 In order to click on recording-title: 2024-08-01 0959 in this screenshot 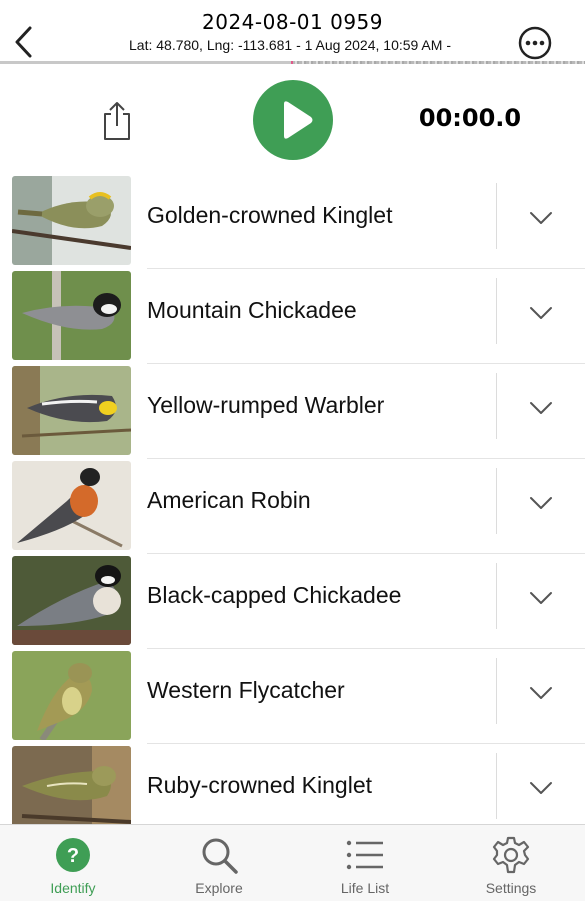, I will do `click(292, 22)`.